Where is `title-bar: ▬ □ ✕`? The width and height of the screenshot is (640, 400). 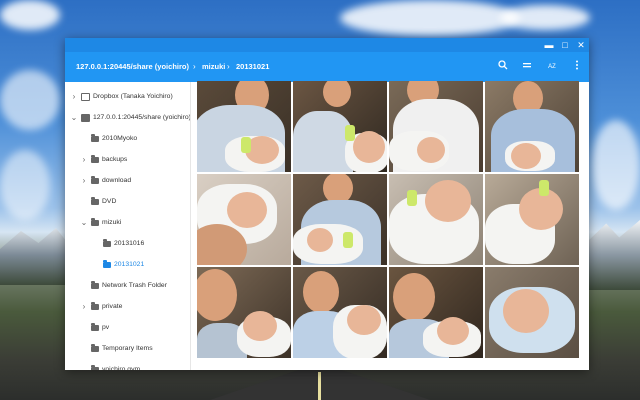 title-bar: ▬ □ ✕ is located at coordinates (327, 45).